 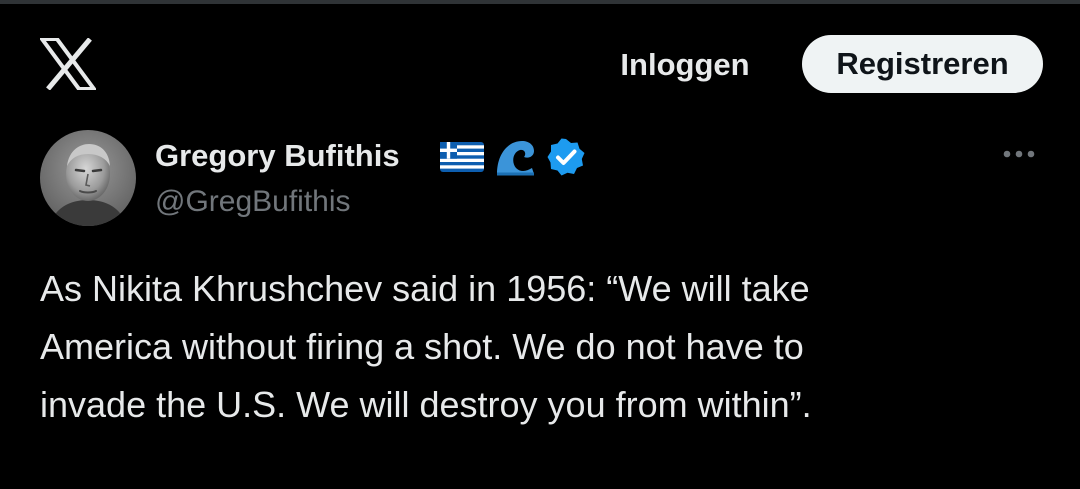 What do you see at coordinates (277, 156) in the screenshot?
I see `author-name: Gregory Bufithis` at bounding box center [277, 156].